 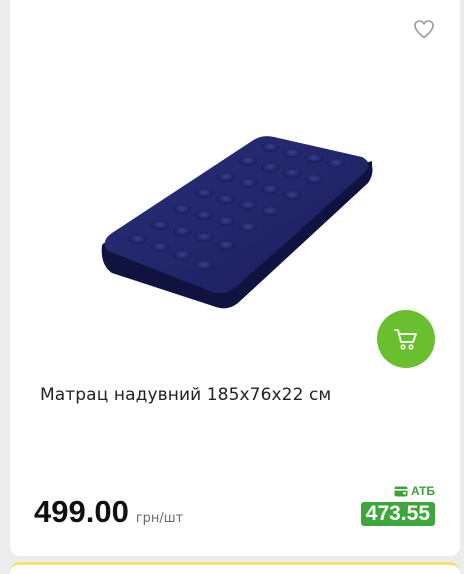 I want to click on favorite-button, so click(x=424, y=29).